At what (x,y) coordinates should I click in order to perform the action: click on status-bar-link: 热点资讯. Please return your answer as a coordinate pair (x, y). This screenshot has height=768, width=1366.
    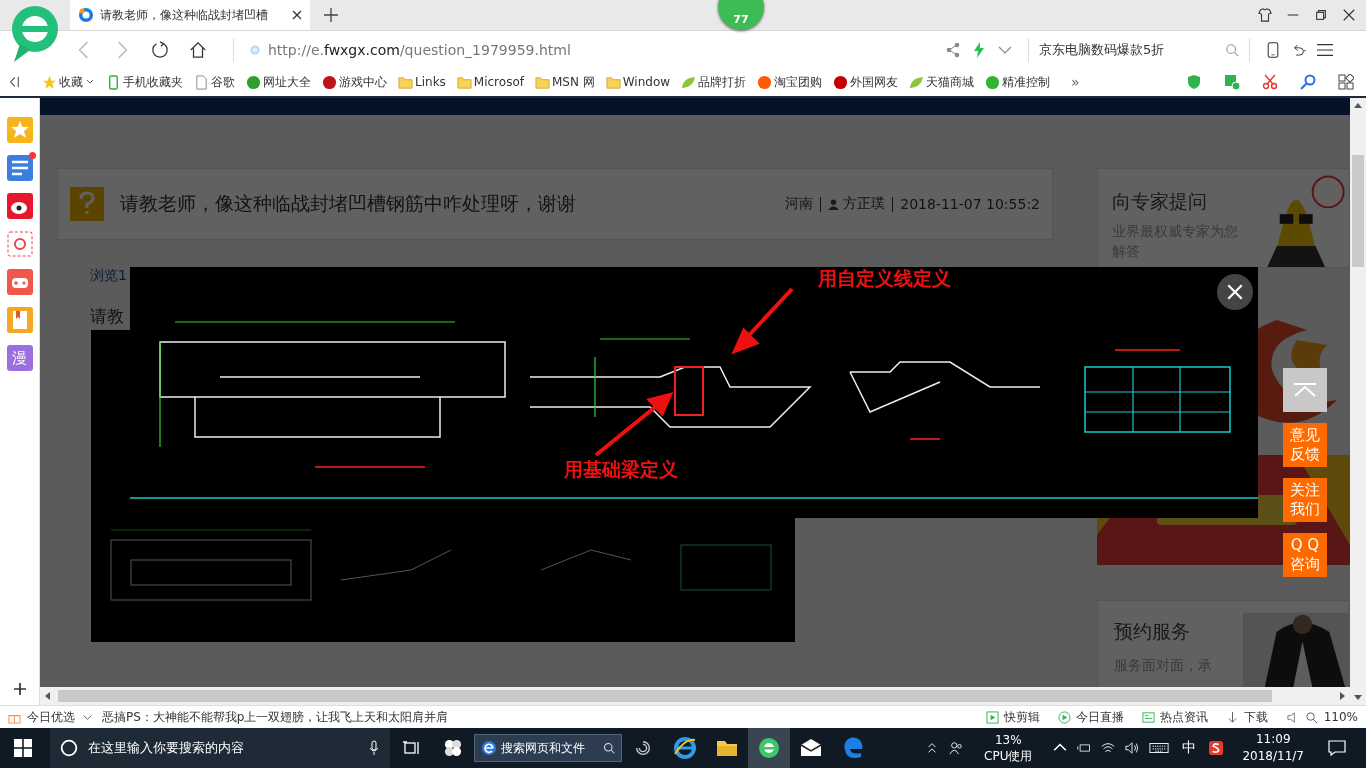
    Looking at the image, I should click on (1174, 717).